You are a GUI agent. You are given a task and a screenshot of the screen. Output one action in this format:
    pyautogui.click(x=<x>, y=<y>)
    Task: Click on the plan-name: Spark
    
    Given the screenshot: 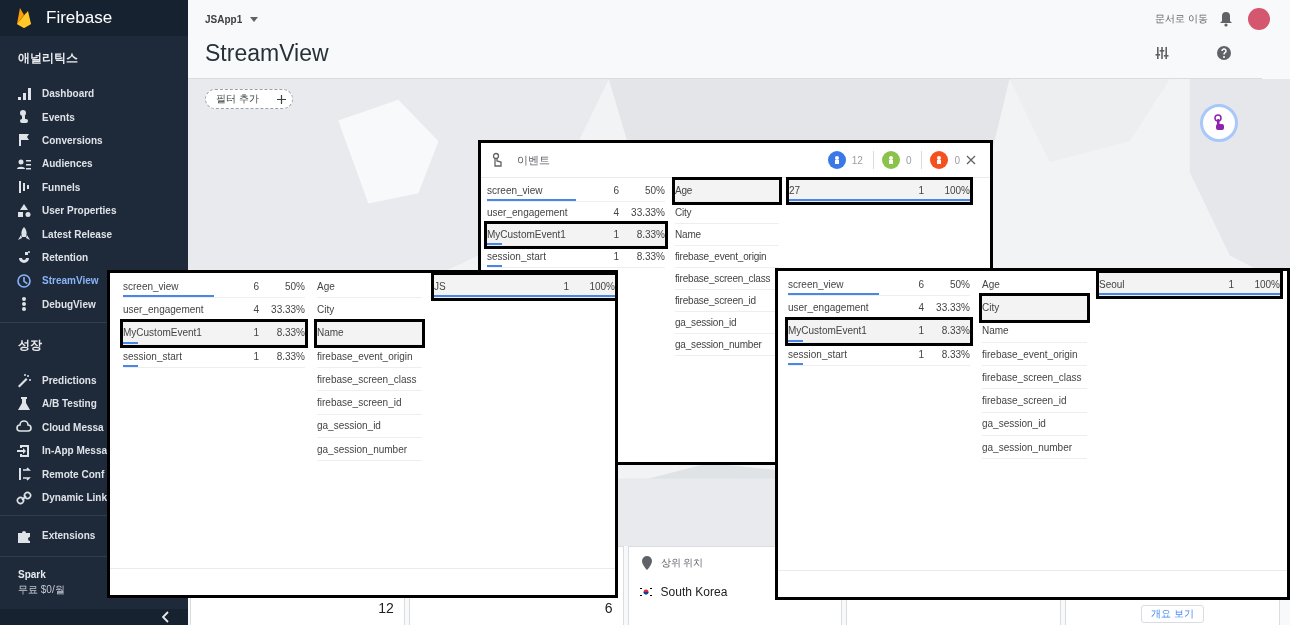 What is the action you would take?
    pyautogui.click(x=32, y=574)
    